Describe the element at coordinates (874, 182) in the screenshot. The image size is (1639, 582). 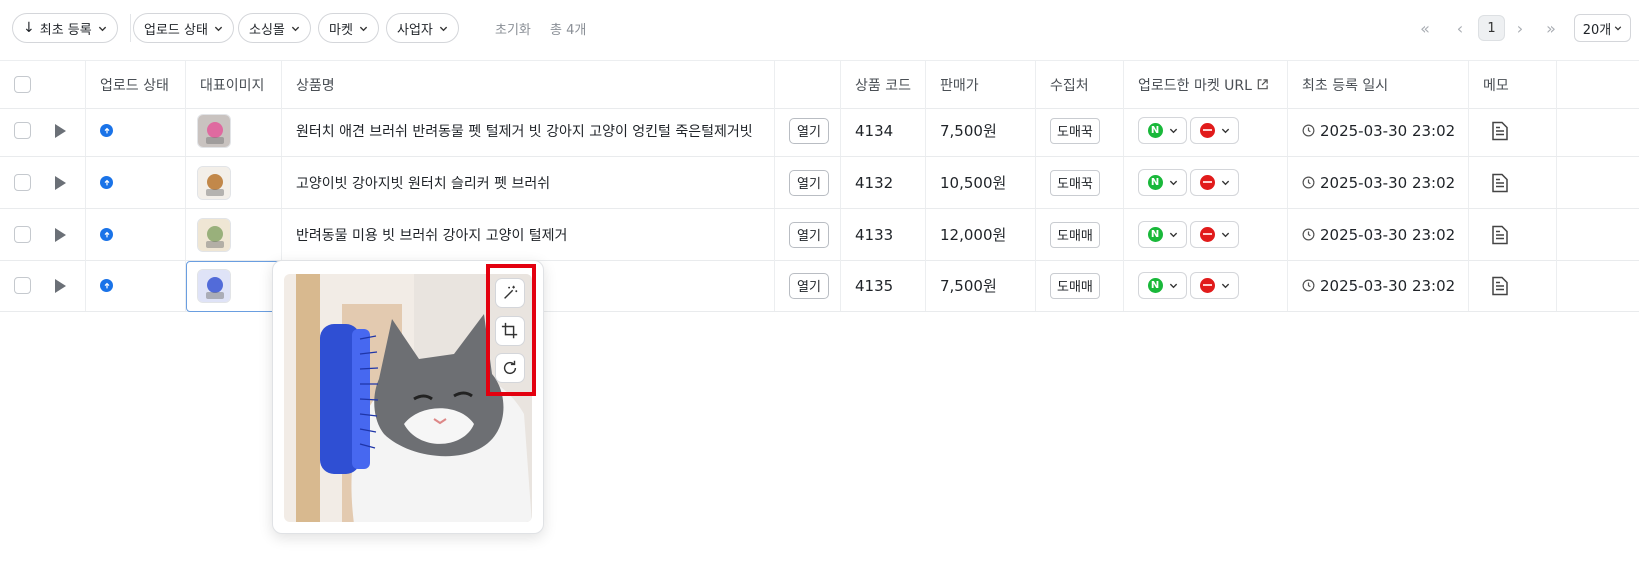
I see `product-code: 4132` at that location.